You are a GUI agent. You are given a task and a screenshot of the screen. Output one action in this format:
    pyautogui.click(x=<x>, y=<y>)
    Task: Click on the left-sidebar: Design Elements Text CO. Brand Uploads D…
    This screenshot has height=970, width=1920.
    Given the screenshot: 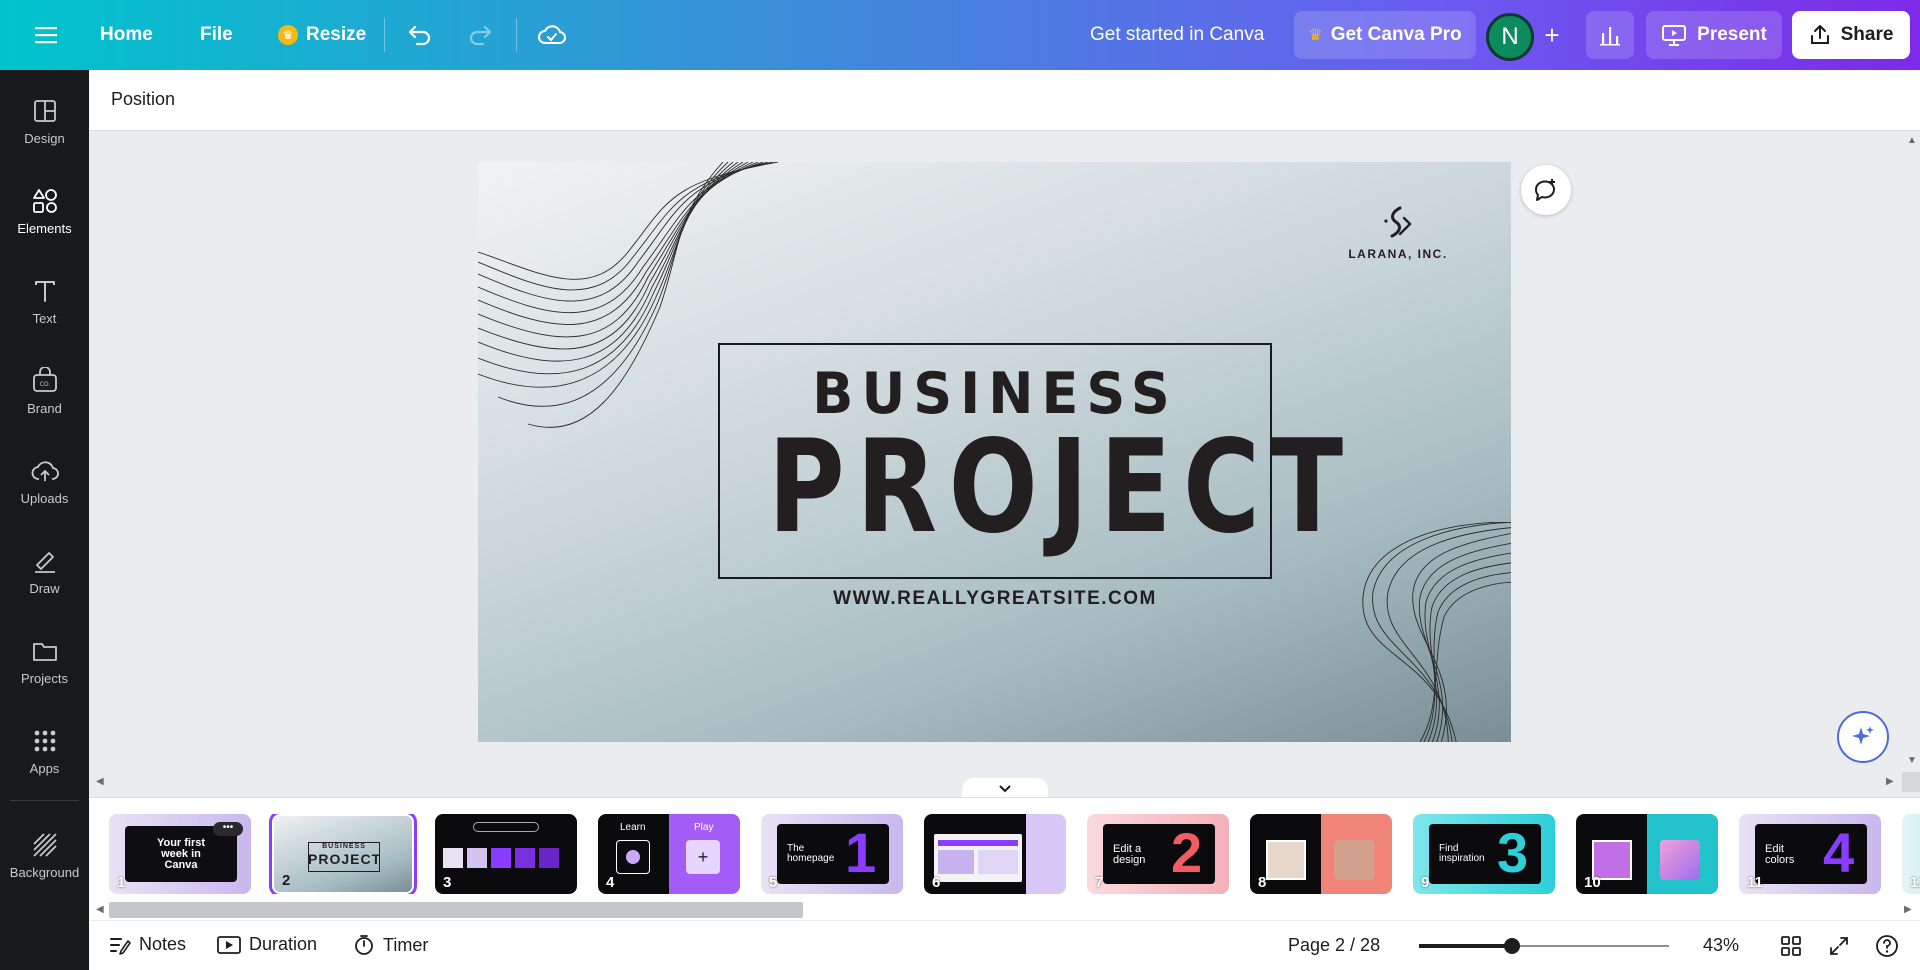 What is the action you would take?
    pyautogui.click(x=44, y=520)
    